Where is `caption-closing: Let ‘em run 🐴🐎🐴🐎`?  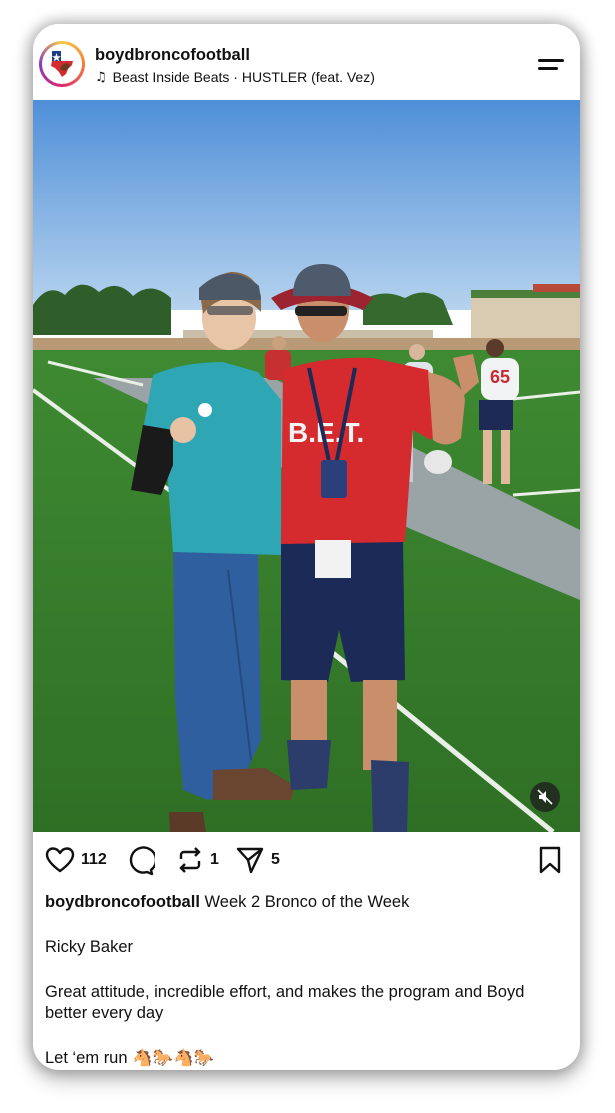 caption-closing: Let ‘em run 🐴🐎🐴🐎 is located at coordinates (130, 1058).